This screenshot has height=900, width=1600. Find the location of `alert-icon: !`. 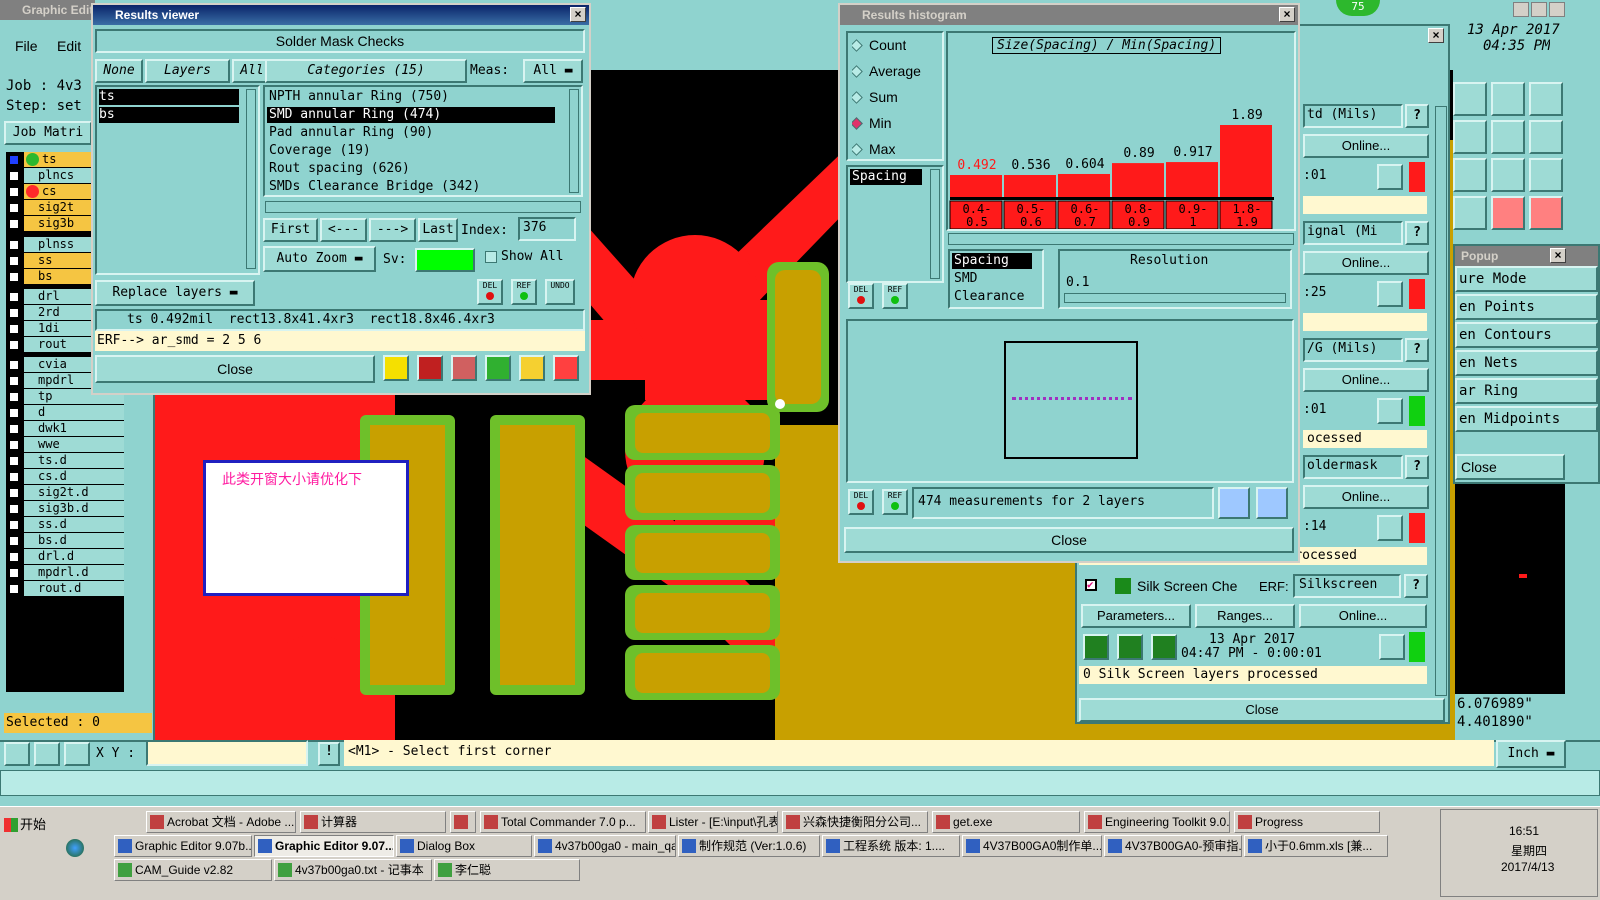

alert-icon: ! is located at coordinates (329, 754).